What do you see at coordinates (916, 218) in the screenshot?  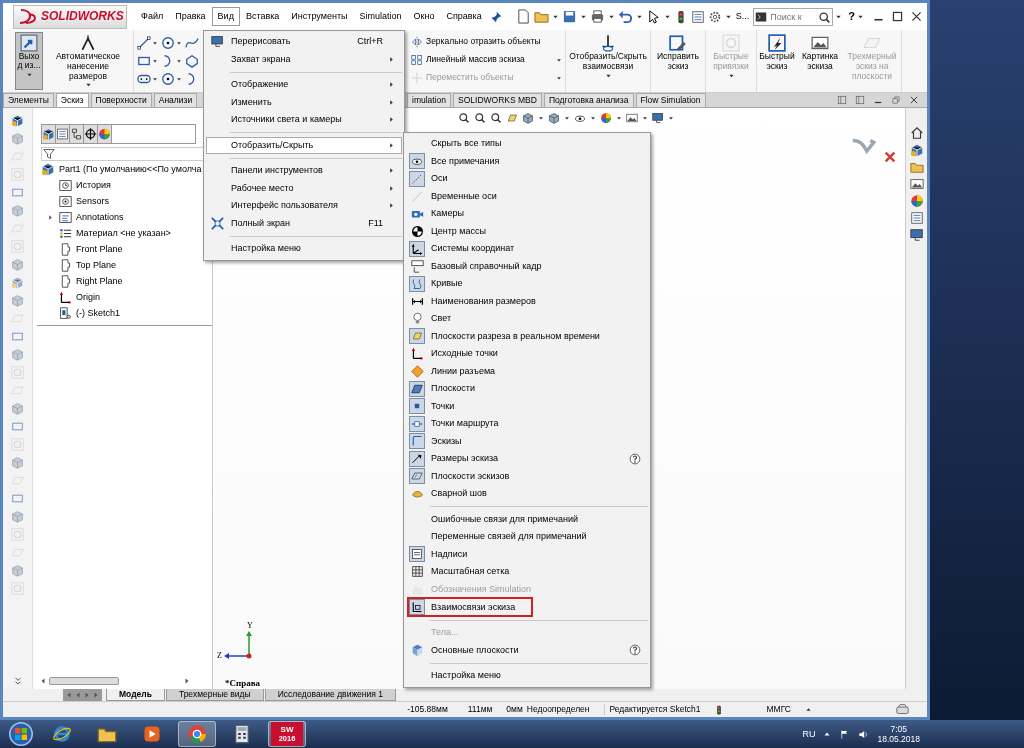 I see `list-icon` at bounding box center [916, 218].